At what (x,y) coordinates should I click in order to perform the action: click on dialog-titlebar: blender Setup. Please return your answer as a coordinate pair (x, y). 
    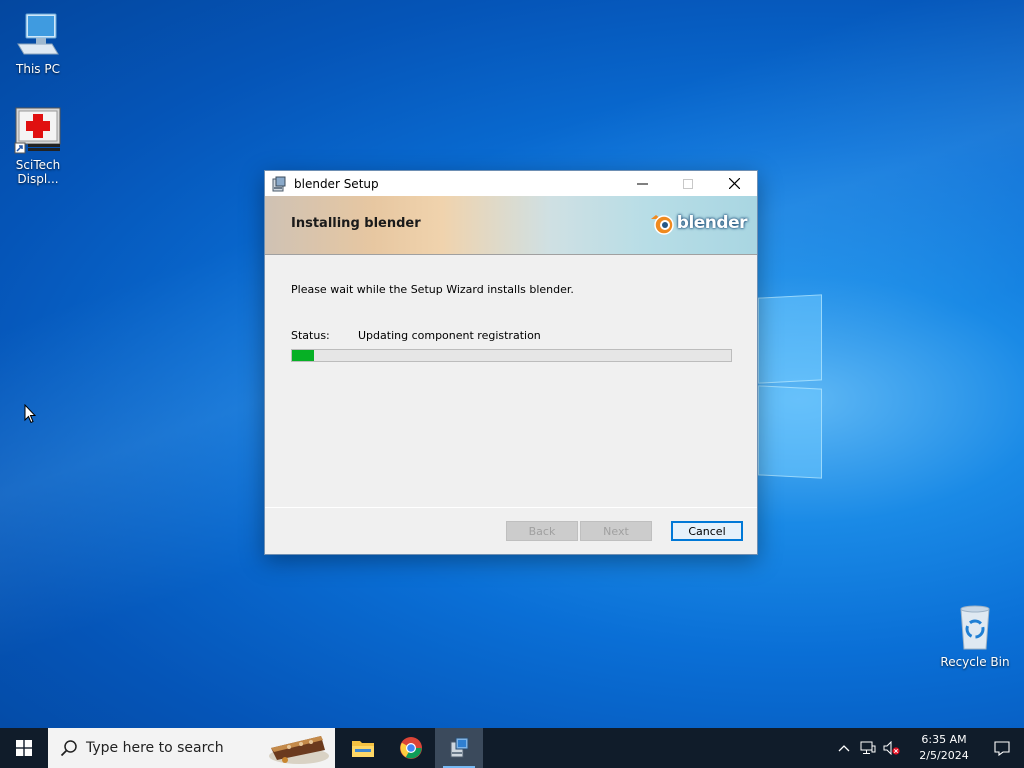
    Looking at the image, I should click on (511, 183).